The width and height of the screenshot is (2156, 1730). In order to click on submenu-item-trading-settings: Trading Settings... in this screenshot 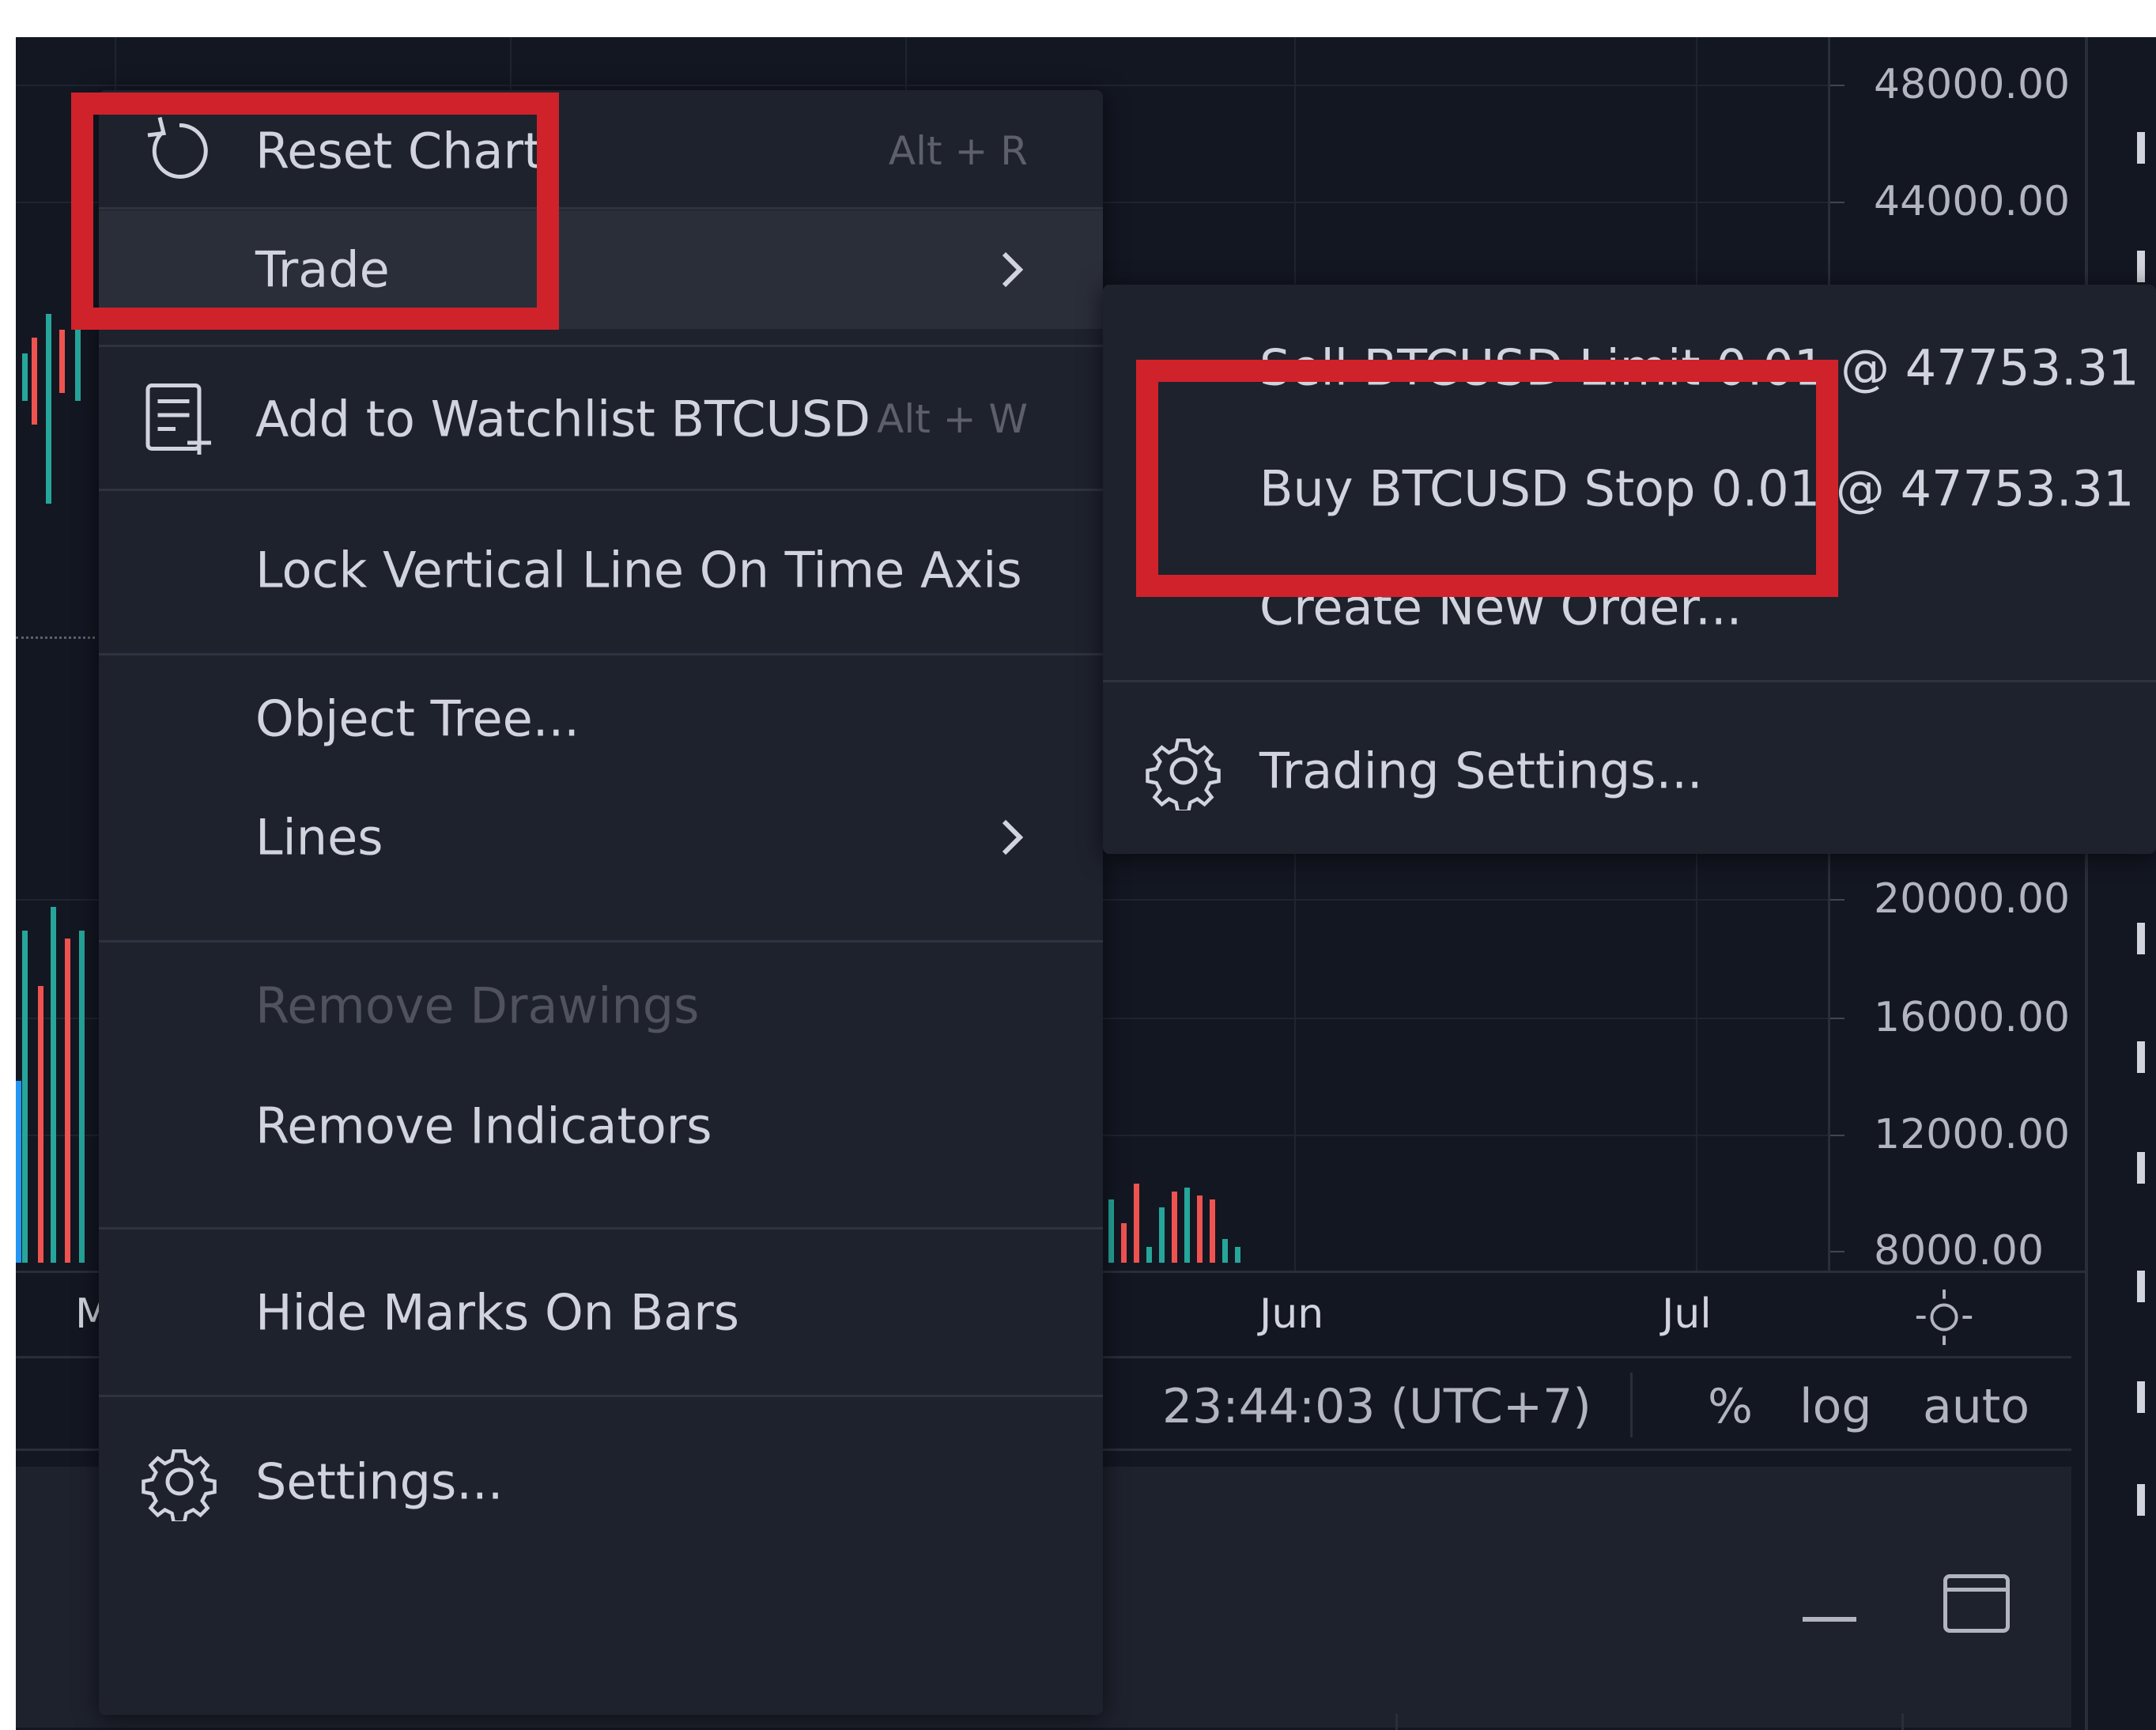, I will do `click(1630, 771)`.